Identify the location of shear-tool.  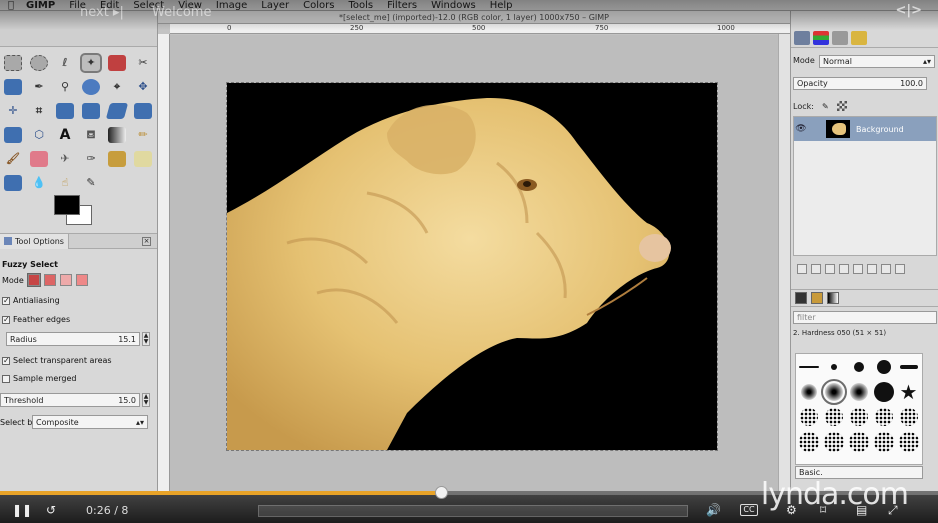
(117, 111).